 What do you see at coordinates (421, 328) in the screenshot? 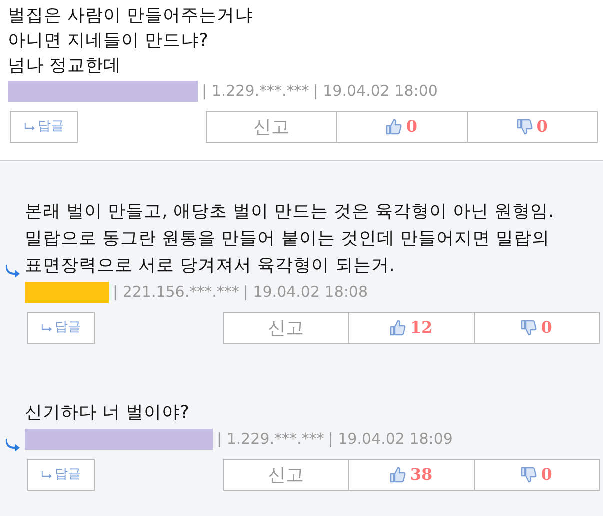
I see `like-count: 12` at bounding box center [421, 328].